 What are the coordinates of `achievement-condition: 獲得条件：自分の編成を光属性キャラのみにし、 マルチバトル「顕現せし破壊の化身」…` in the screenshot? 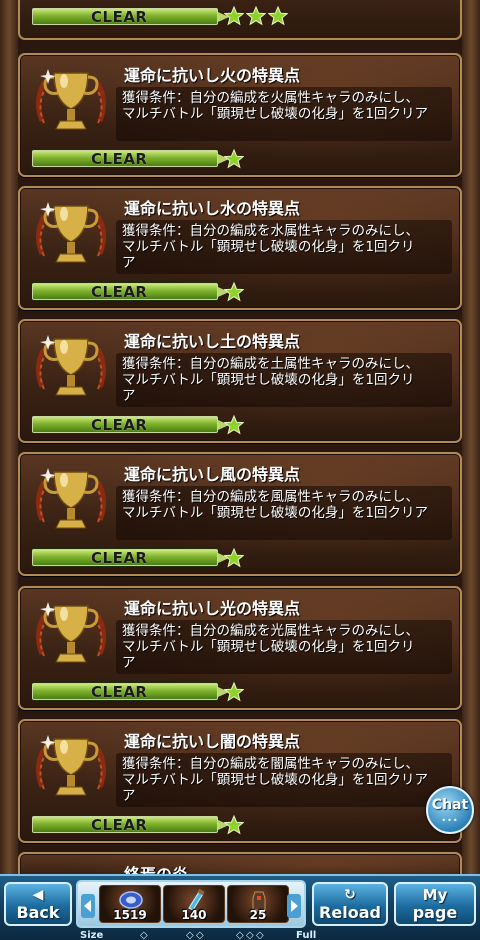 It's located at (284, 647).